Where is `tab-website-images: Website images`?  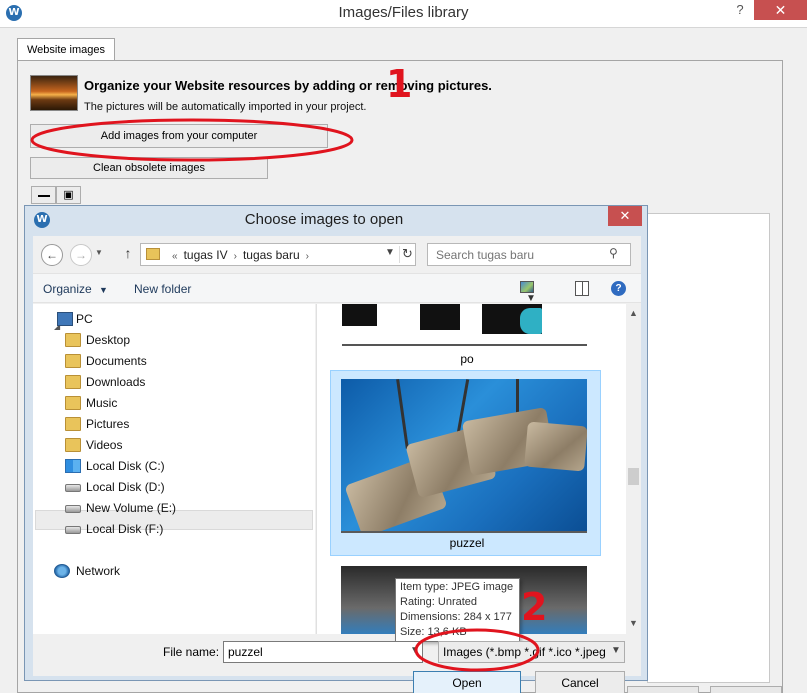 tab-website-images: Website images is located at coordinates (66, 49).